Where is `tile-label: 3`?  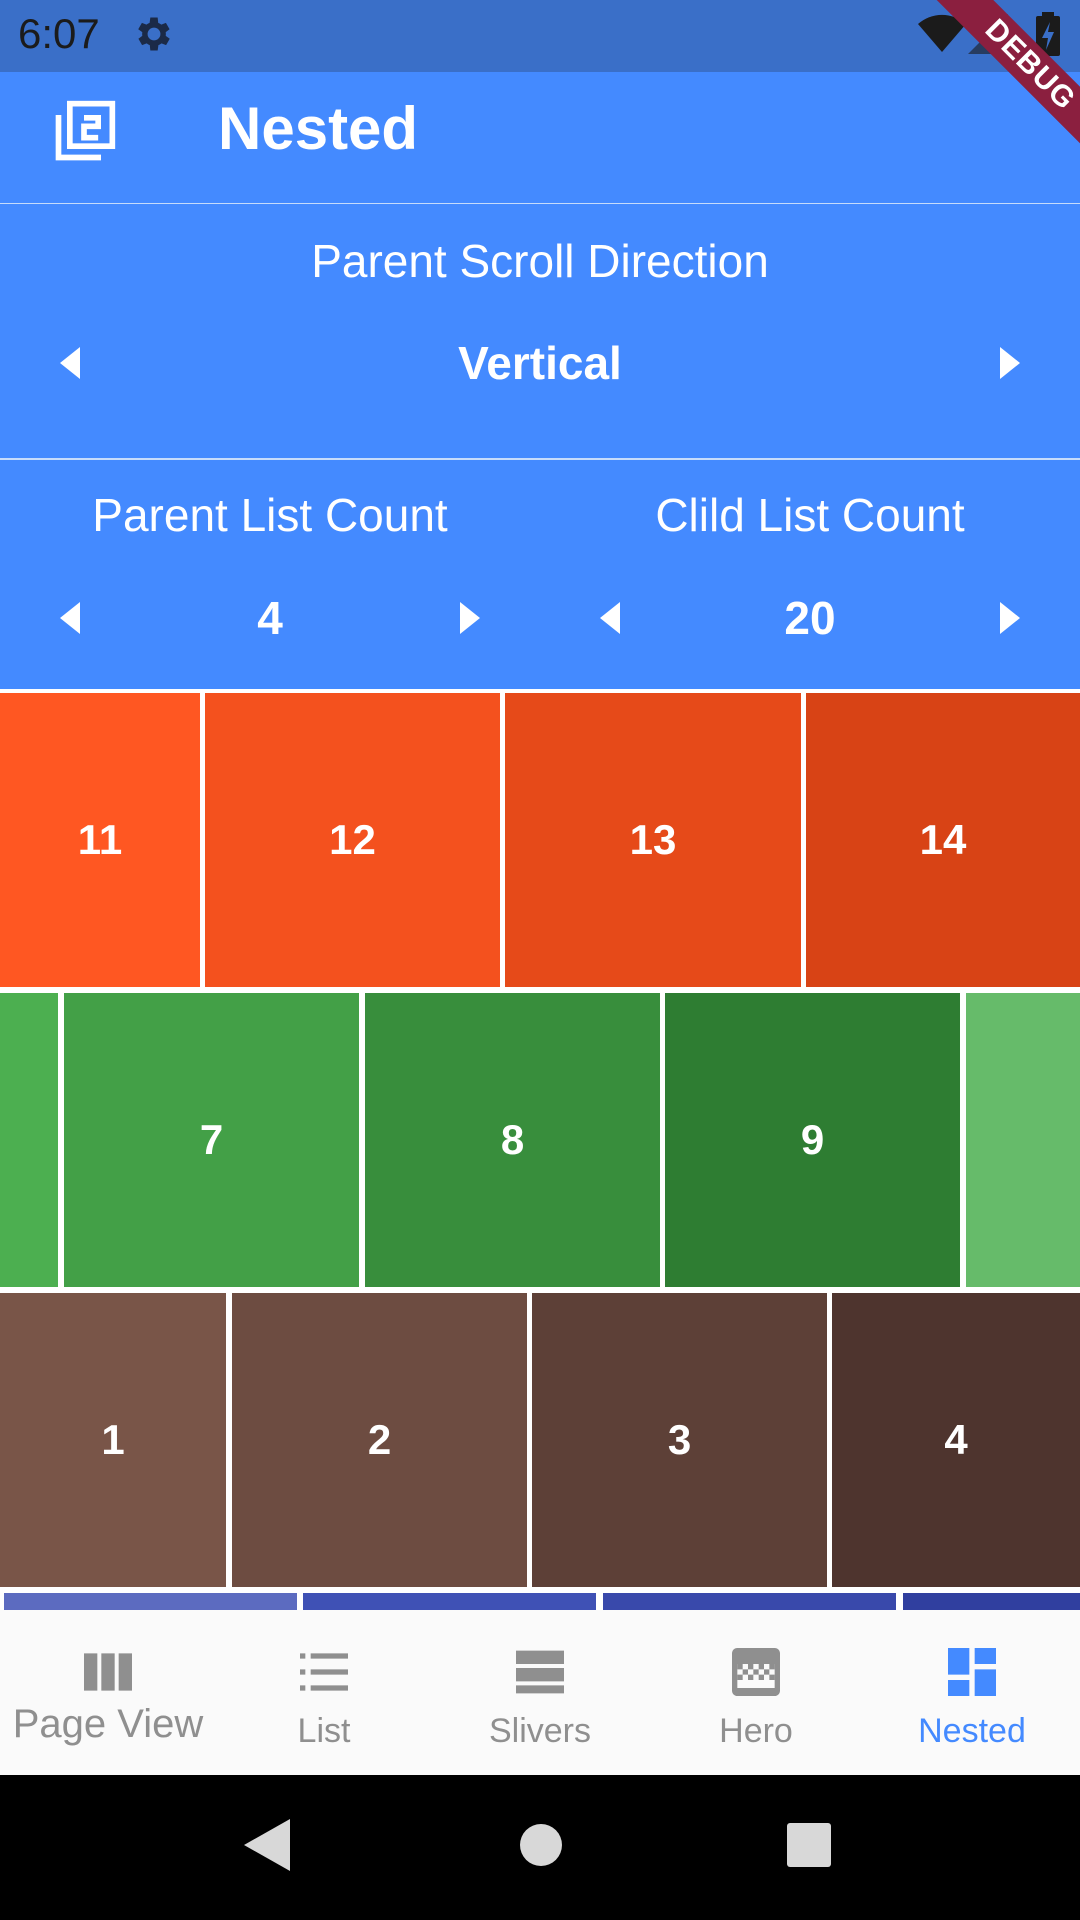 tile-label: 3 is located at coordinates (679, 1439).